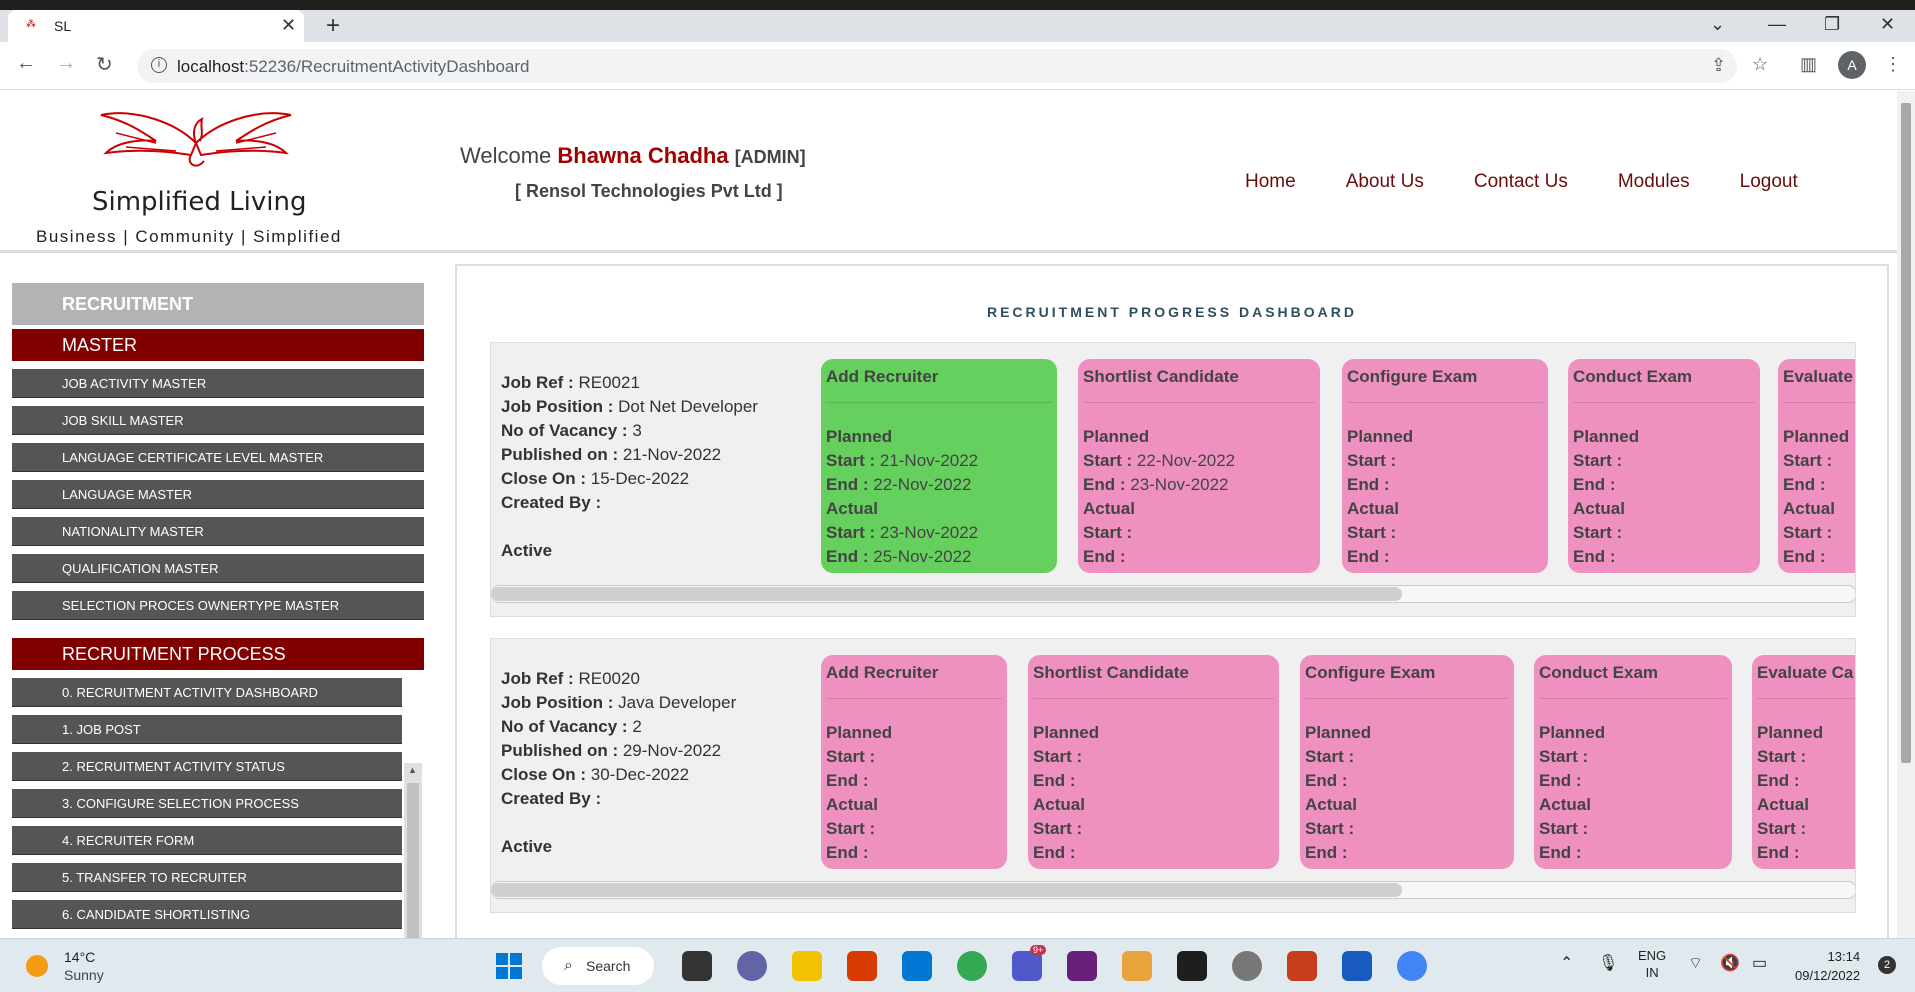 Image resolution: width=1915 pixels, height=992 pixels. I want to click on planned-start-value: 22-Nov-2022, so click(1186, 460).